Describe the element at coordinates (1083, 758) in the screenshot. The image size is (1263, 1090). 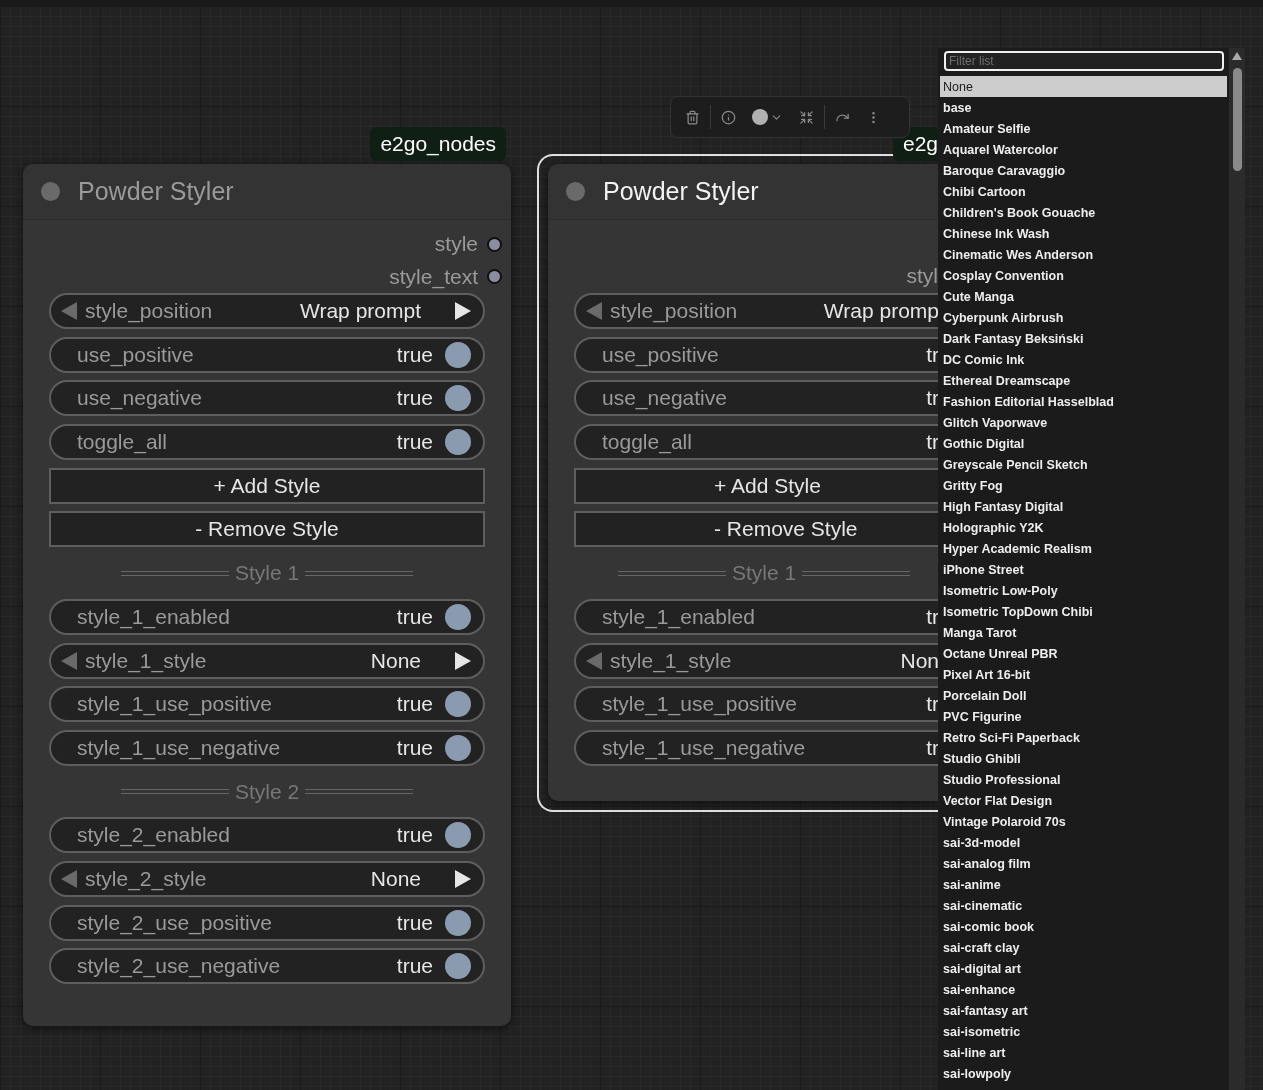
I see `menu-item: Studio Ghibli` at that location.